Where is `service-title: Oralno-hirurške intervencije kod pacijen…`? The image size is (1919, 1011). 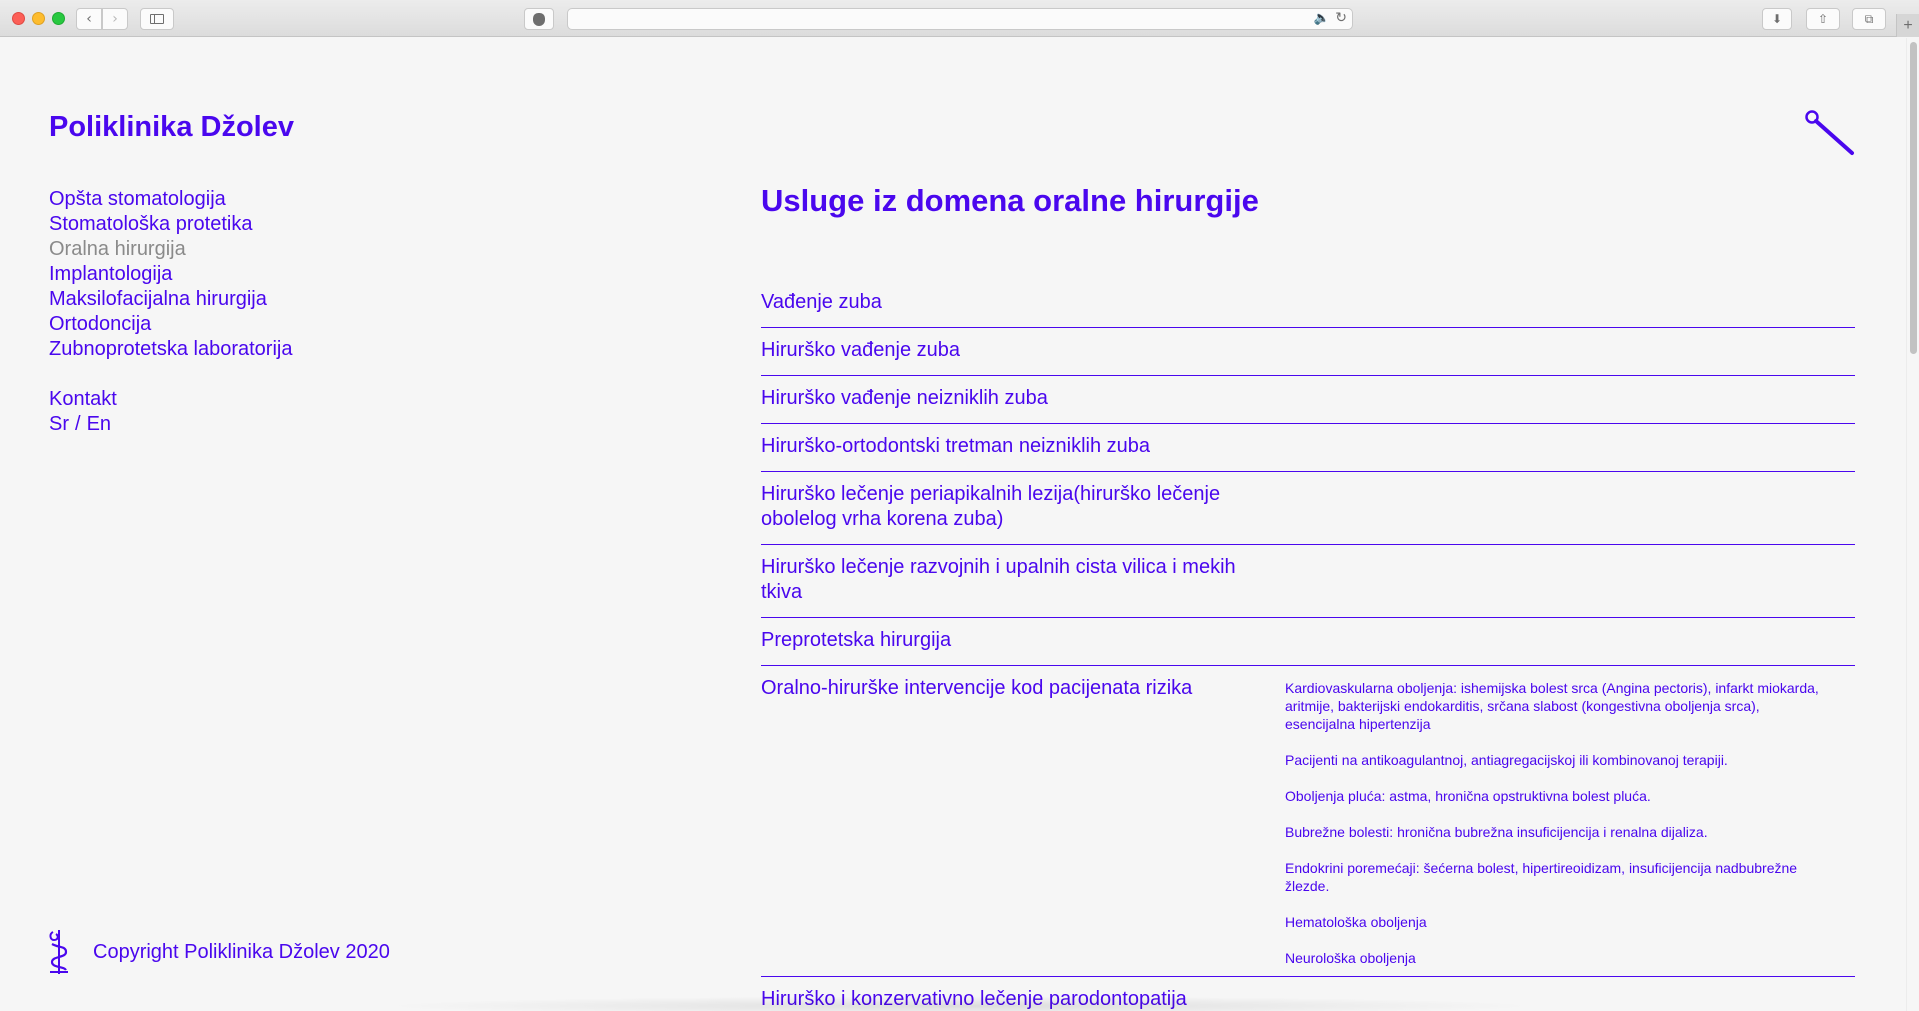 service-title: Oralno-hirurške intervencije kod pacijen… is located at coordinates (977, 688).